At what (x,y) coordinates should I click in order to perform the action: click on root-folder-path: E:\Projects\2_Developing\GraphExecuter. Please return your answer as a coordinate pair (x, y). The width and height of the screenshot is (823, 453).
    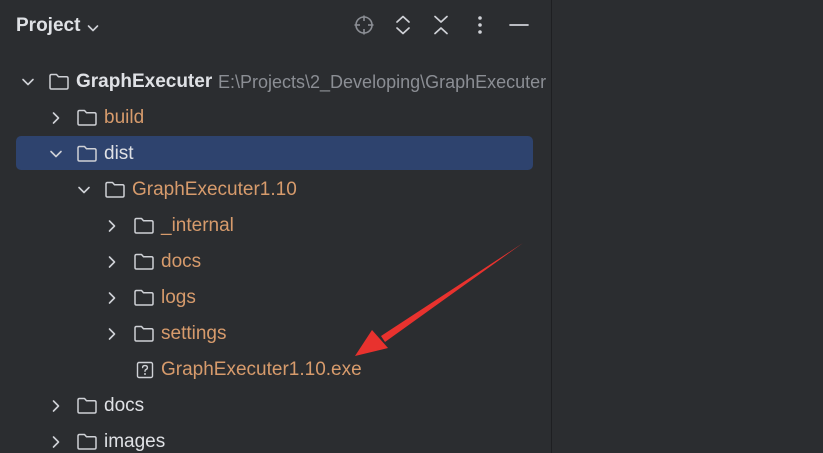
    Looking at the image, I should click on (382, 82).